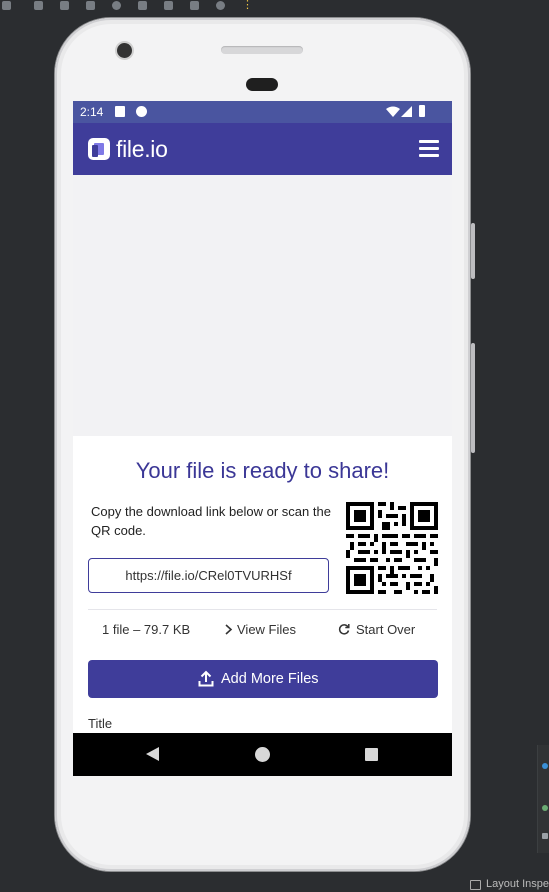 Image resolution: width=549 pixels, height=892 pixels. What do you see at coordinates (100, 723) in the screenshot?
I see `title-label: Title` at bounding box center [100, 723].